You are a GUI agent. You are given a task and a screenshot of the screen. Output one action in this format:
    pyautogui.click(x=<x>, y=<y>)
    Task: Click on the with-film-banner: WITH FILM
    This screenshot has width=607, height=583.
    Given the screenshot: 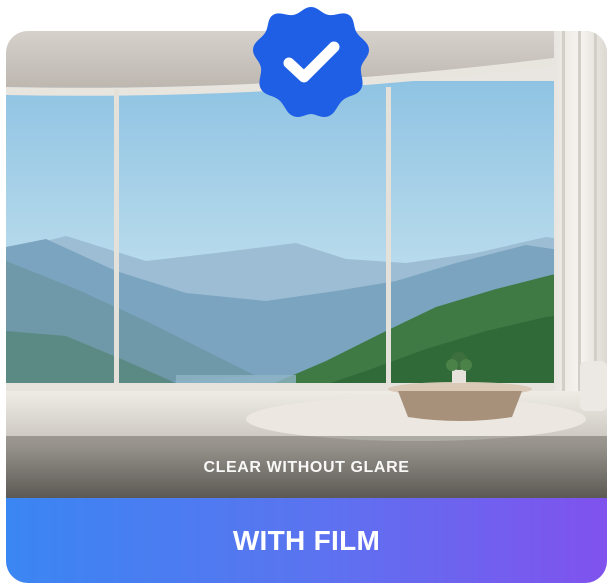 What is the action you would take?
    pyautogui.click(x=306, y=540)
    